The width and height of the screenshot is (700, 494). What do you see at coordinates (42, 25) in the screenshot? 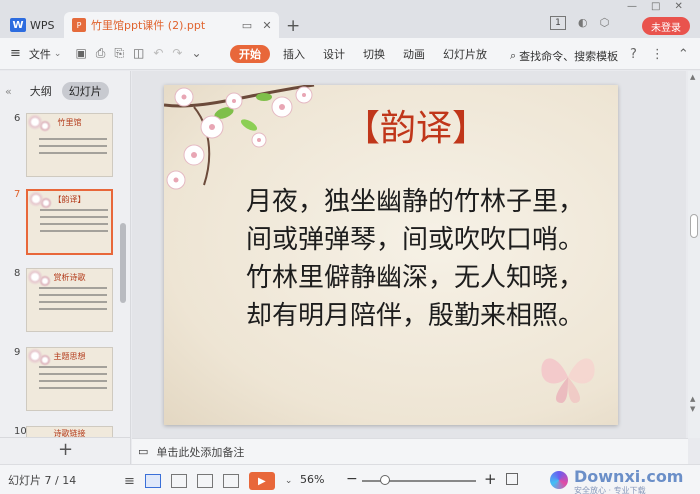
I see `wps-tab-label: WPS` at bounding box center [42, 25].